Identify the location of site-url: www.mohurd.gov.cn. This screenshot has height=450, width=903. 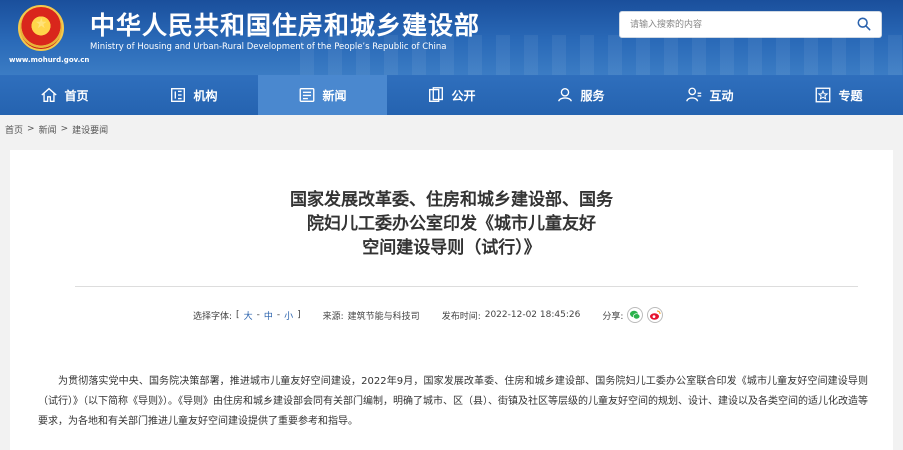
(49, 60).